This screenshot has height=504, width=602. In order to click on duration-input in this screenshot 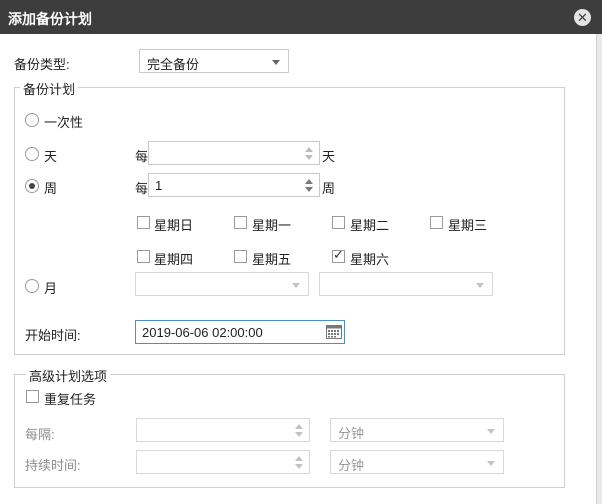, I will do `click(223, 462)`.